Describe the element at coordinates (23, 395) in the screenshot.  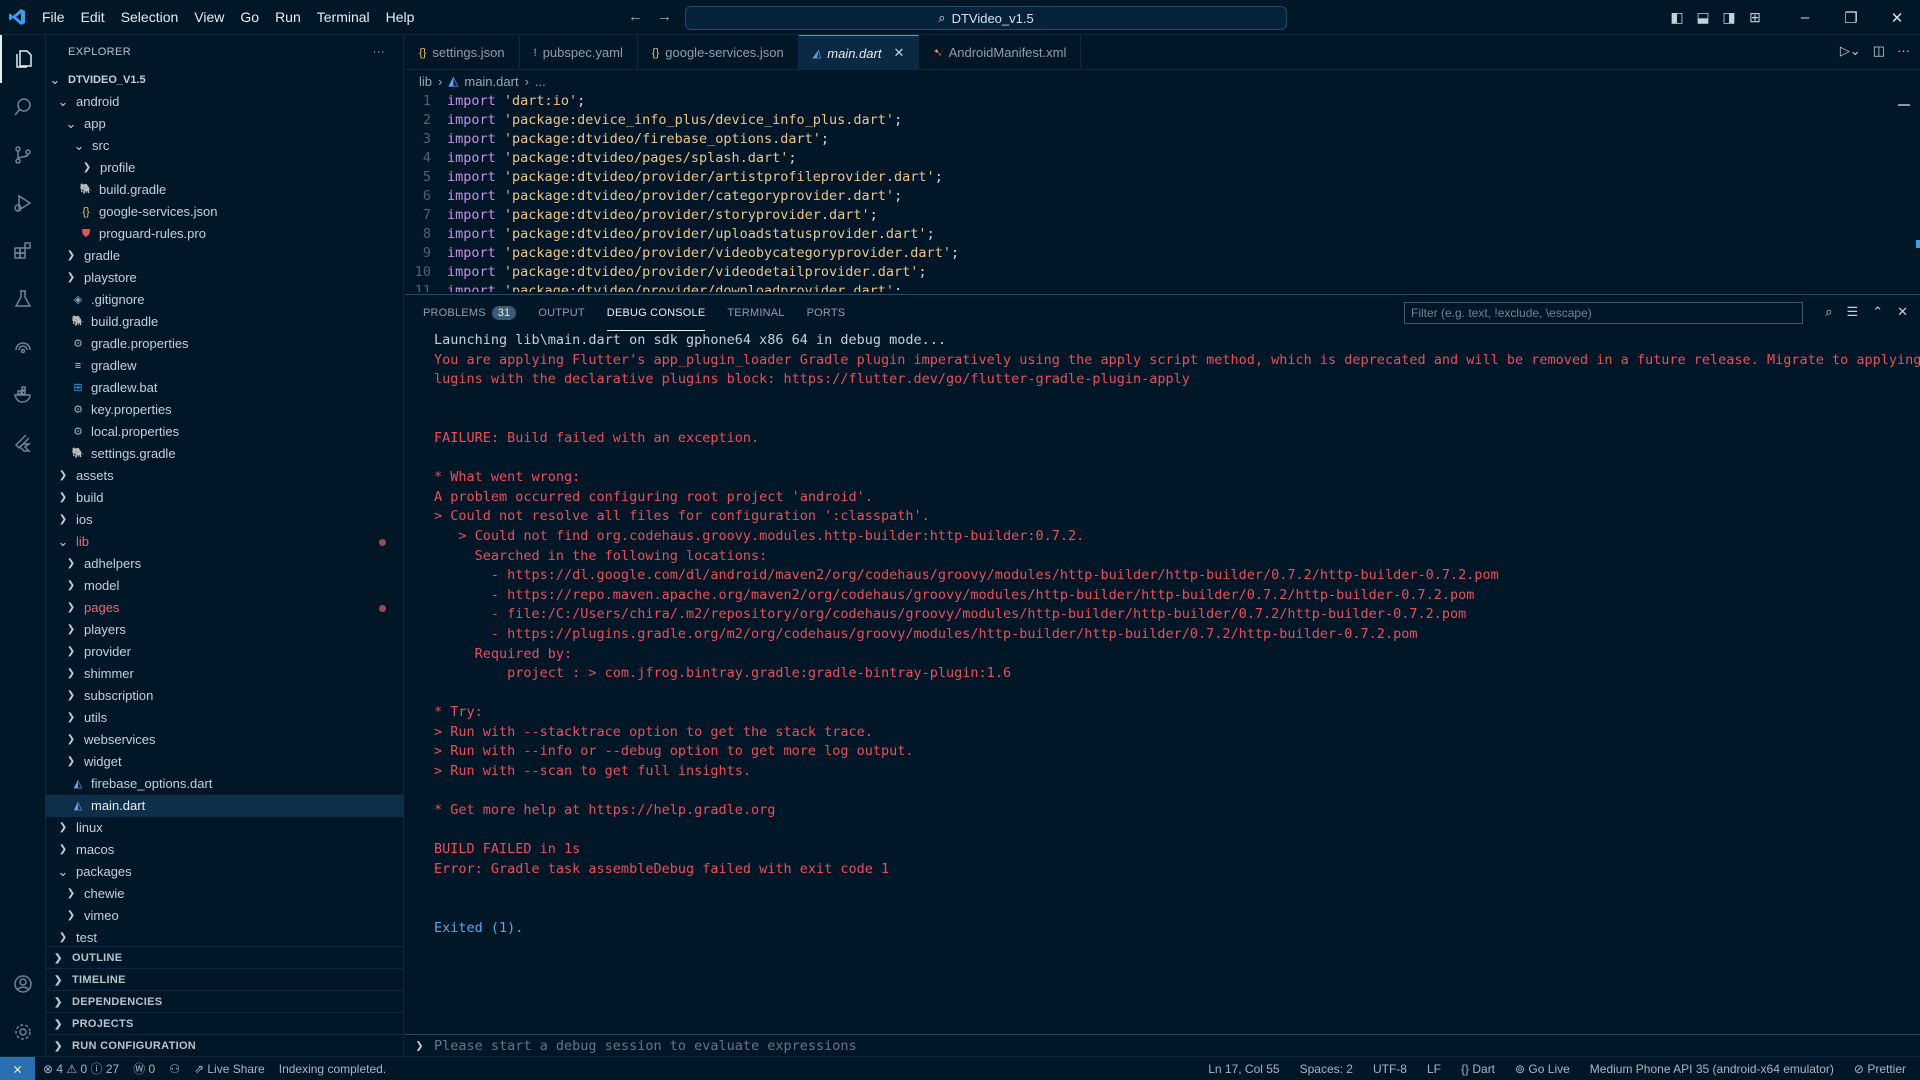
I see `docker-icon` at that location.